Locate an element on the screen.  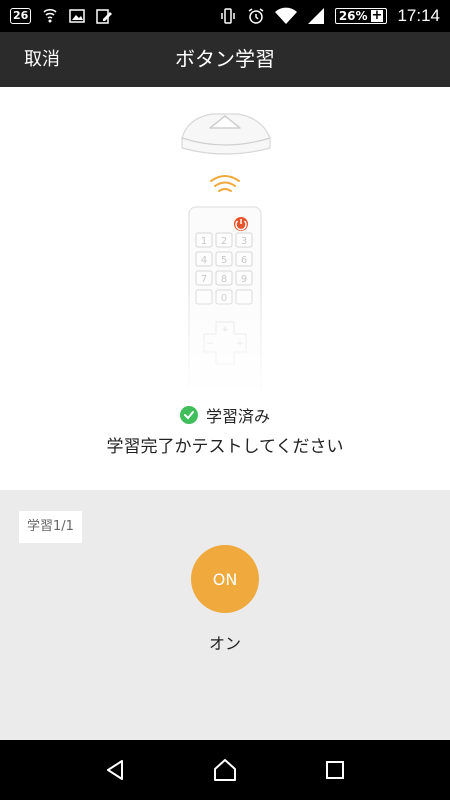
back-triangle-icon is located at coordinates (115, 770).